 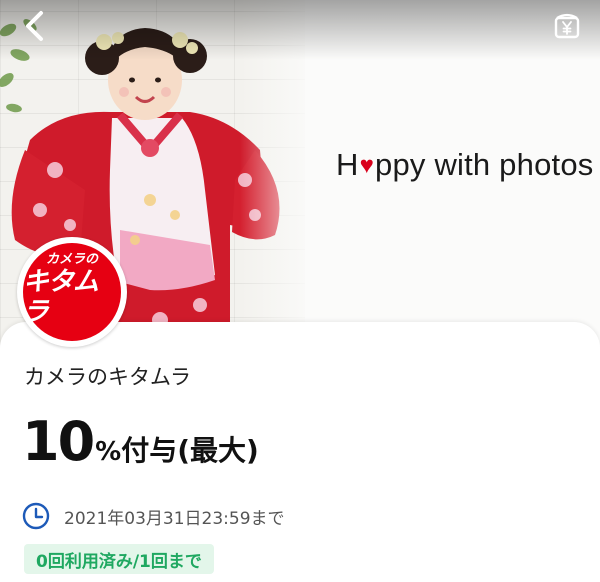 I want to click on heart-icon: ♥, so click(x=367, y=165).